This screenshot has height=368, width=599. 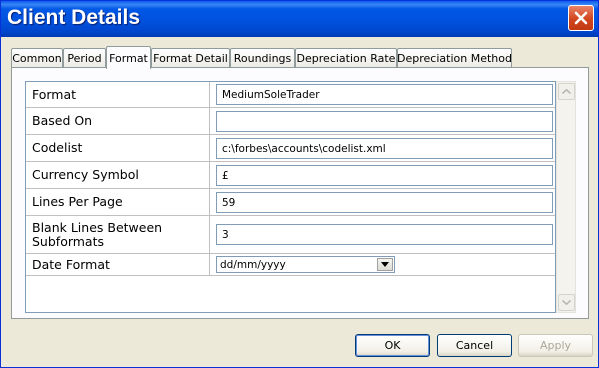 I want to click on label-date-format: Date Format, so click(x=118, y=264).